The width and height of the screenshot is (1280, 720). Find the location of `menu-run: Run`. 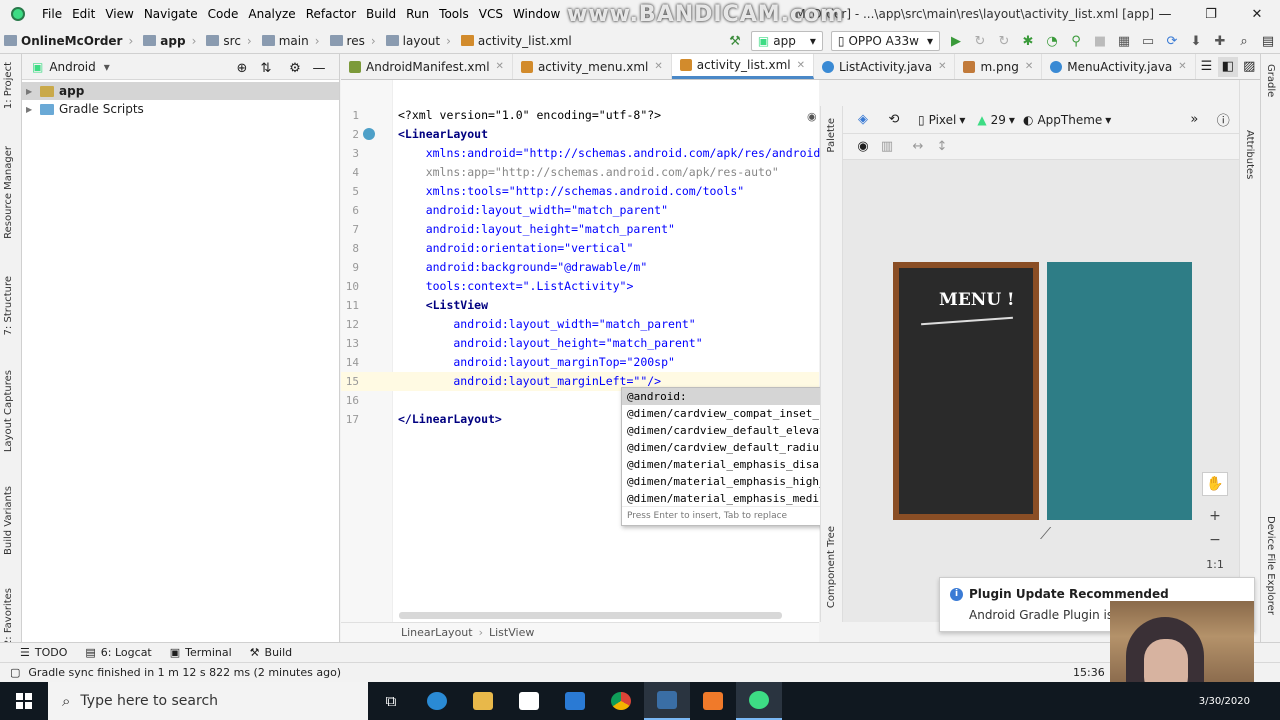

menu-run: Run is located at coordinates (417, 14).